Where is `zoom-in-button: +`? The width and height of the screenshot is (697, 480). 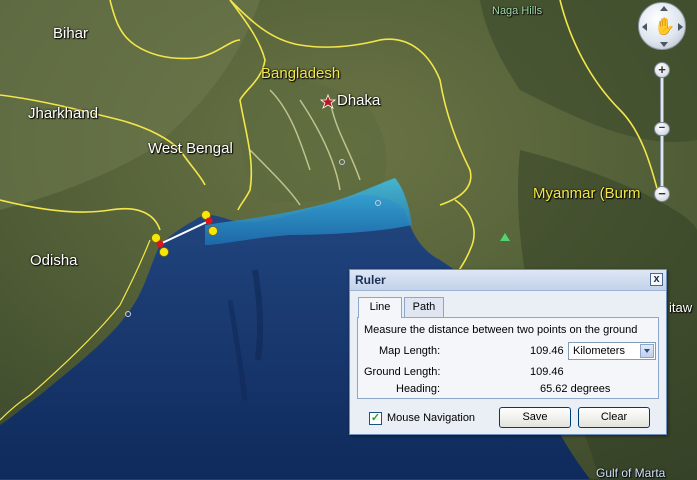 zoom-in-button: + is located at coordinates (662, 70).